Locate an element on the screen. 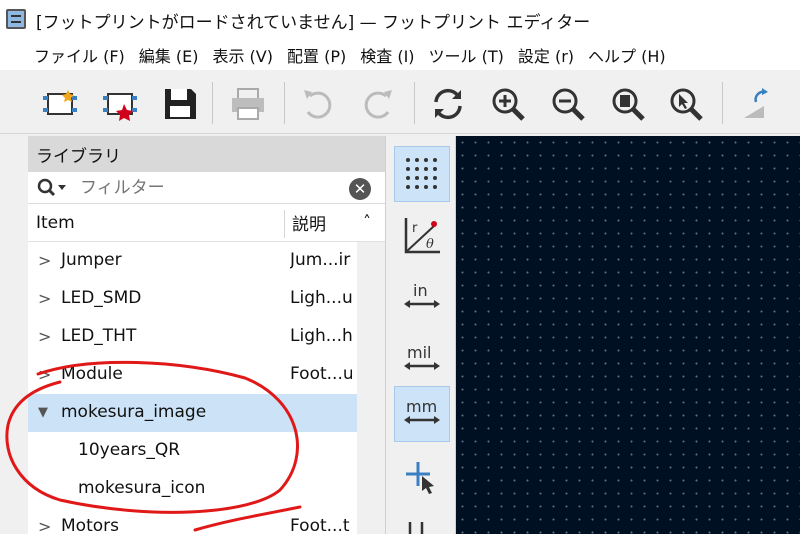  redo-button is located at coordinates (378, 104).